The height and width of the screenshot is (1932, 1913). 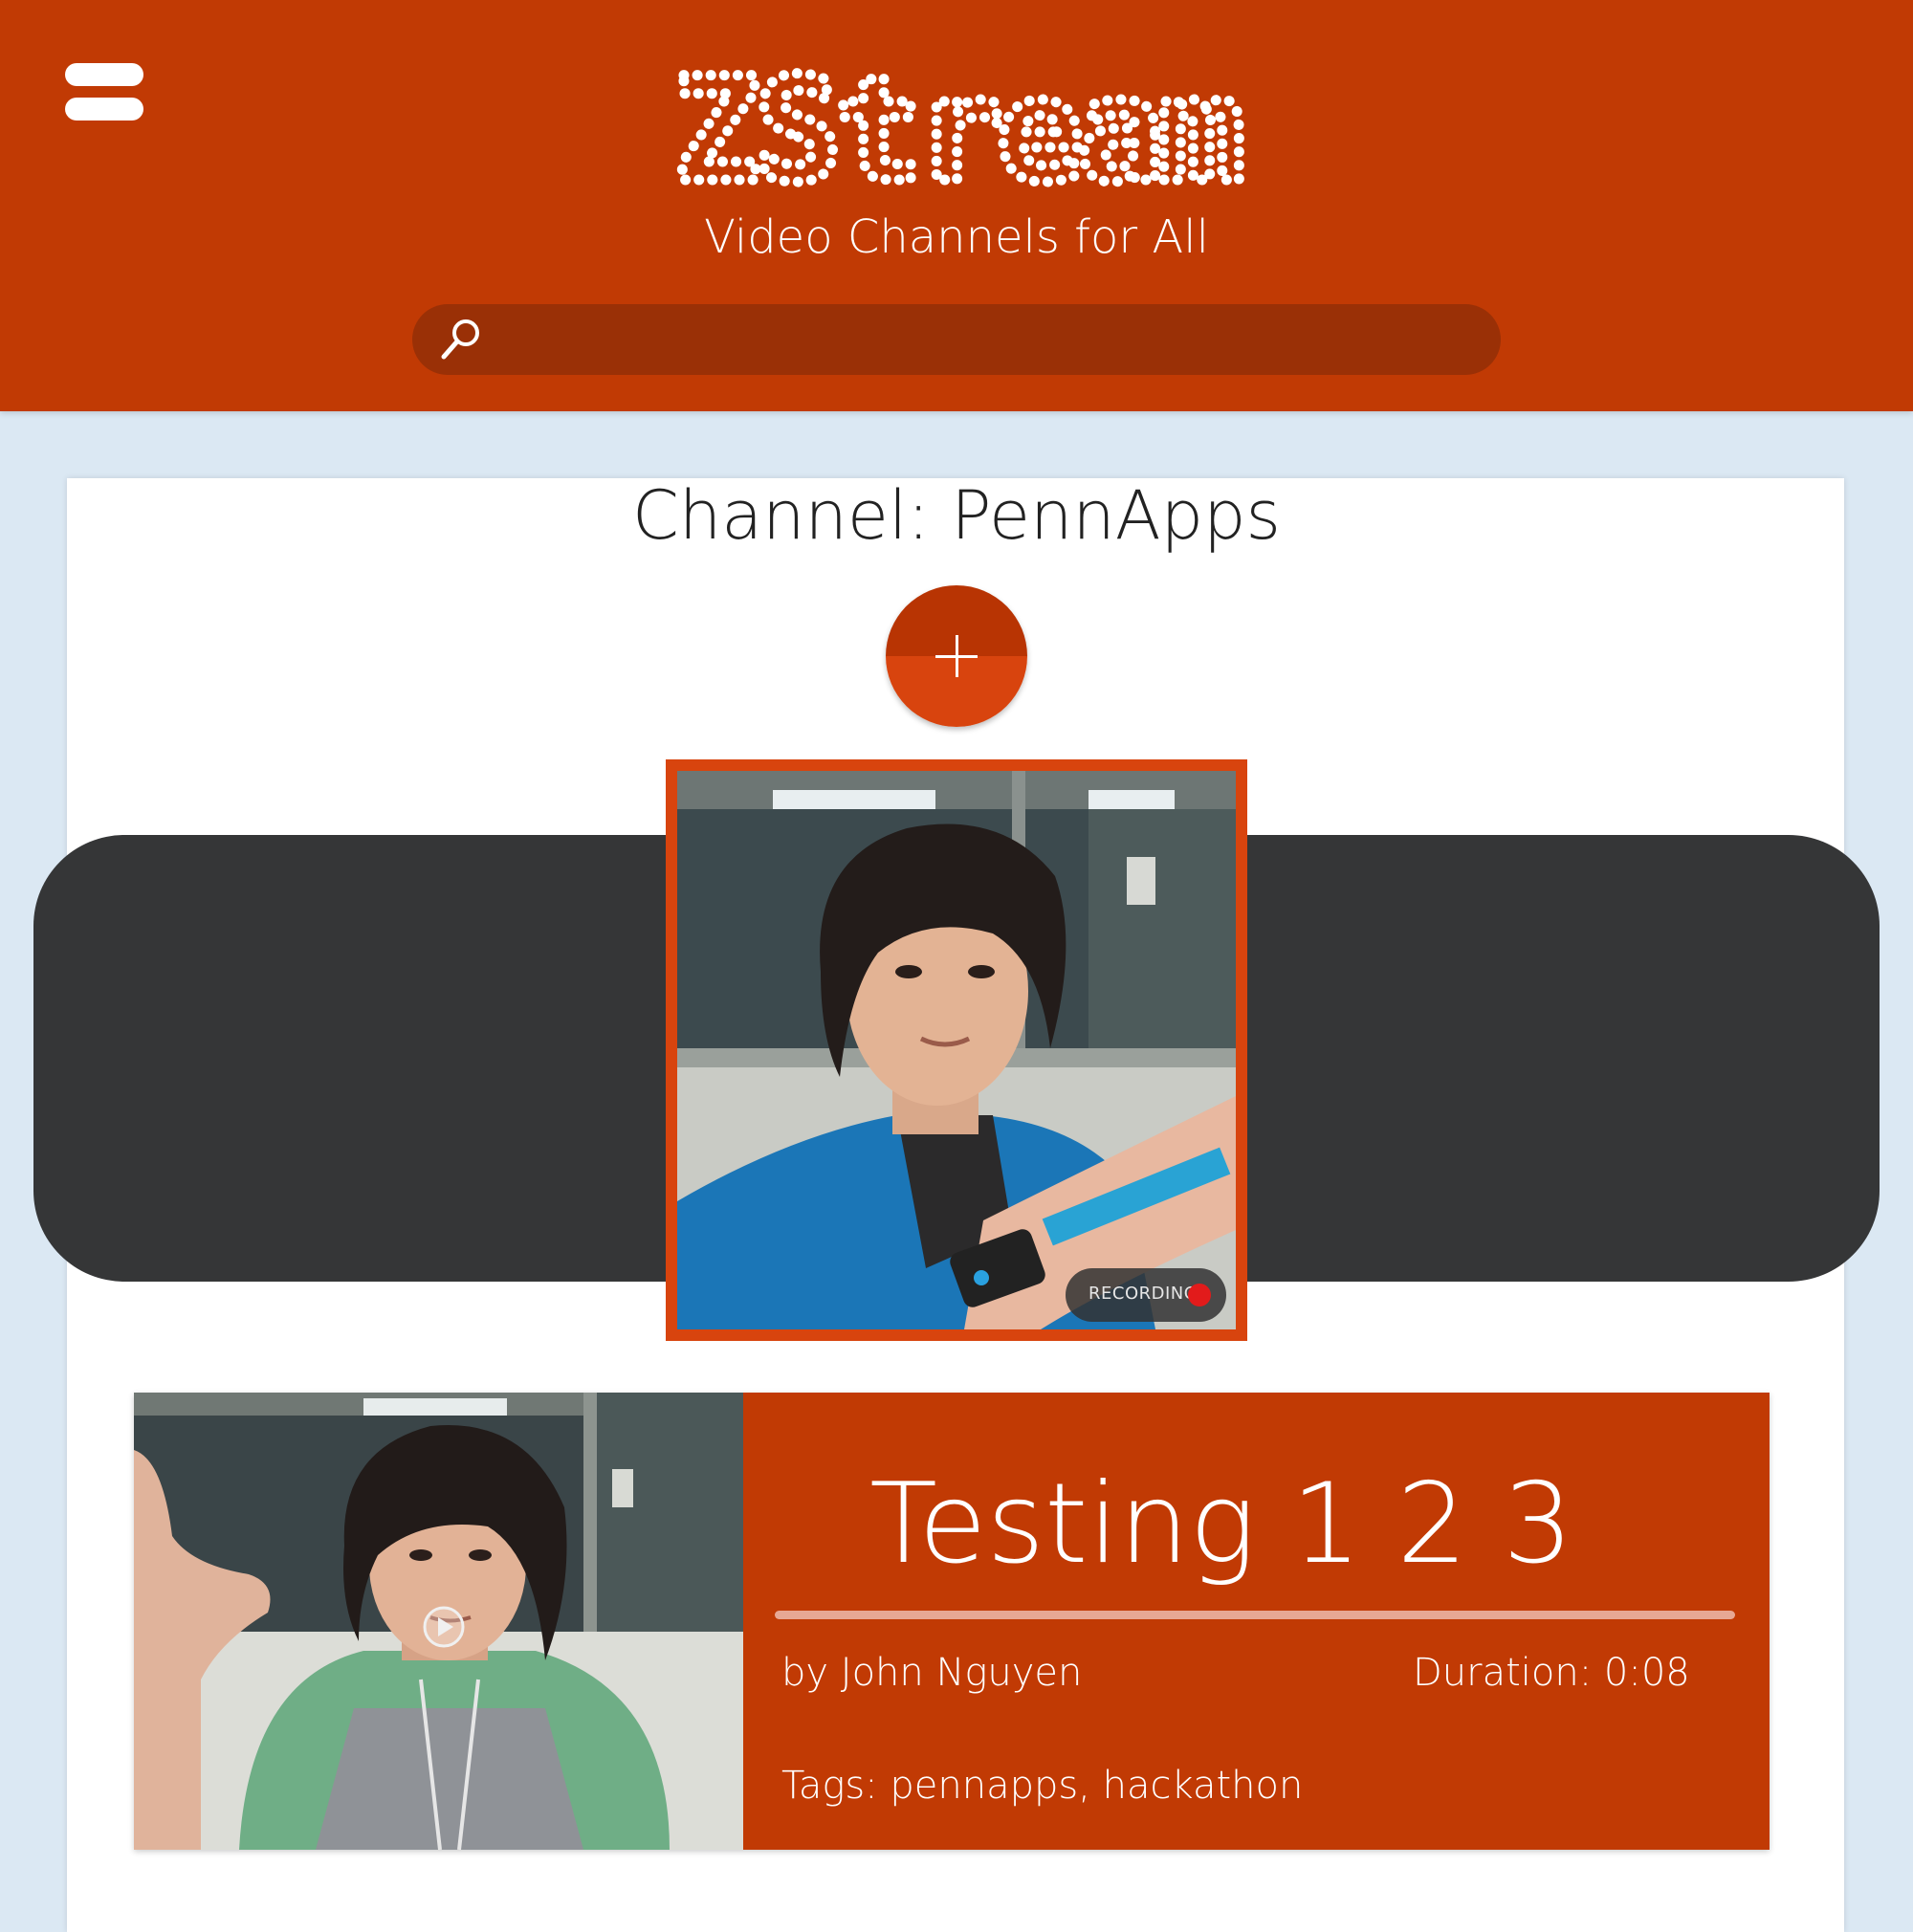 What do you see at coordinates (957, 237) in the screenshot?
I see `app-tagline: Video Channels for All` at bounding box center [957, 237].